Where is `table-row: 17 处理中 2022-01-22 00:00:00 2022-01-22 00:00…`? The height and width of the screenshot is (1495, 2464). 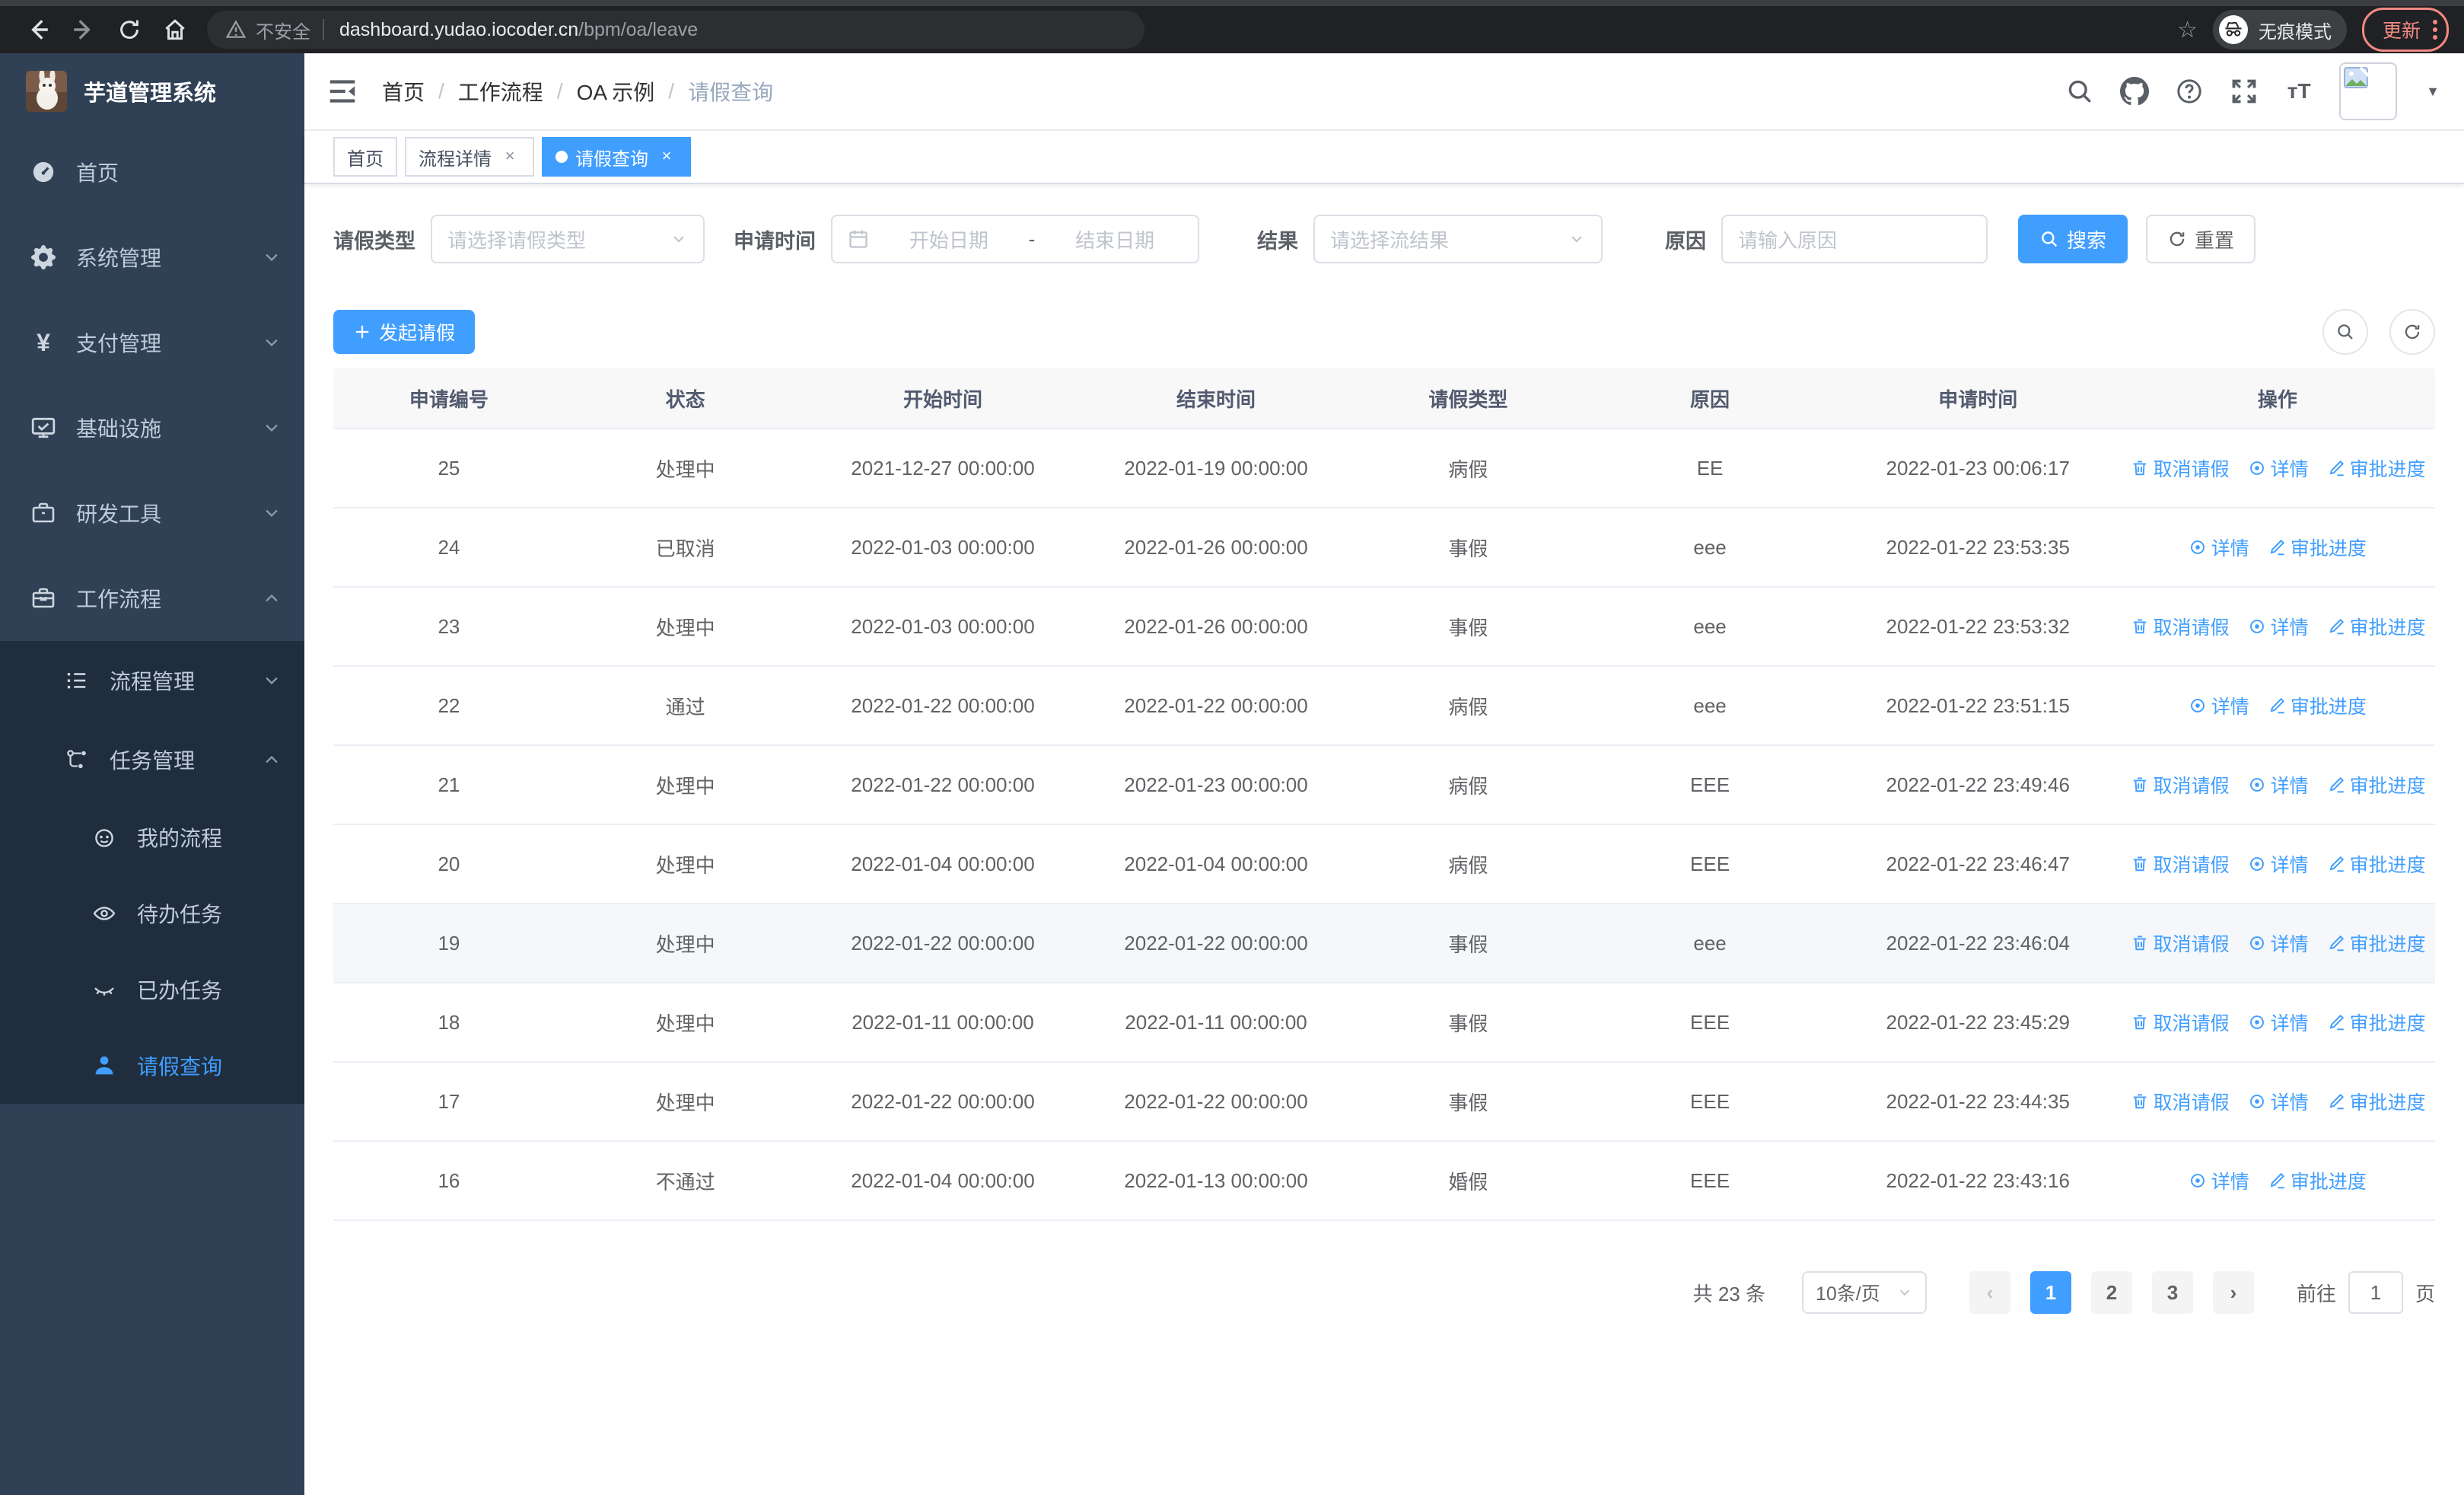 table-row: 17 处理中 2022-01-22 00:00:00 2022-01-22 00:00… is located at coordinates (1384, 1102).